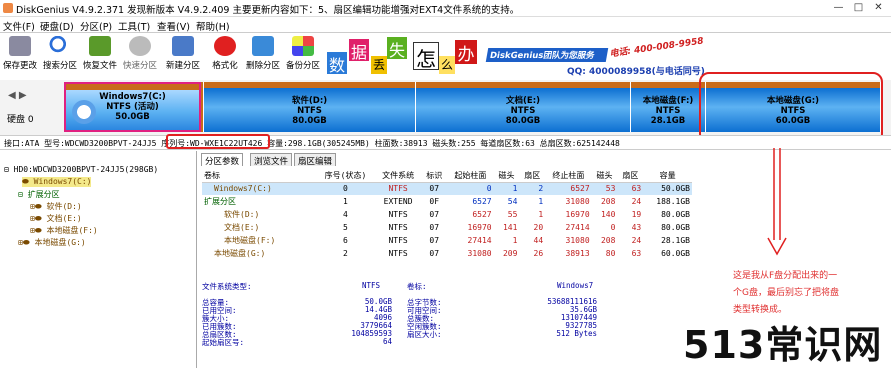 The width and height of the screenshot is (891, 369). What do you see at coordinates (303, 56) in the screenshot?
I see `backup-partition-button: 备份分区` at bounding box center [303, 56].